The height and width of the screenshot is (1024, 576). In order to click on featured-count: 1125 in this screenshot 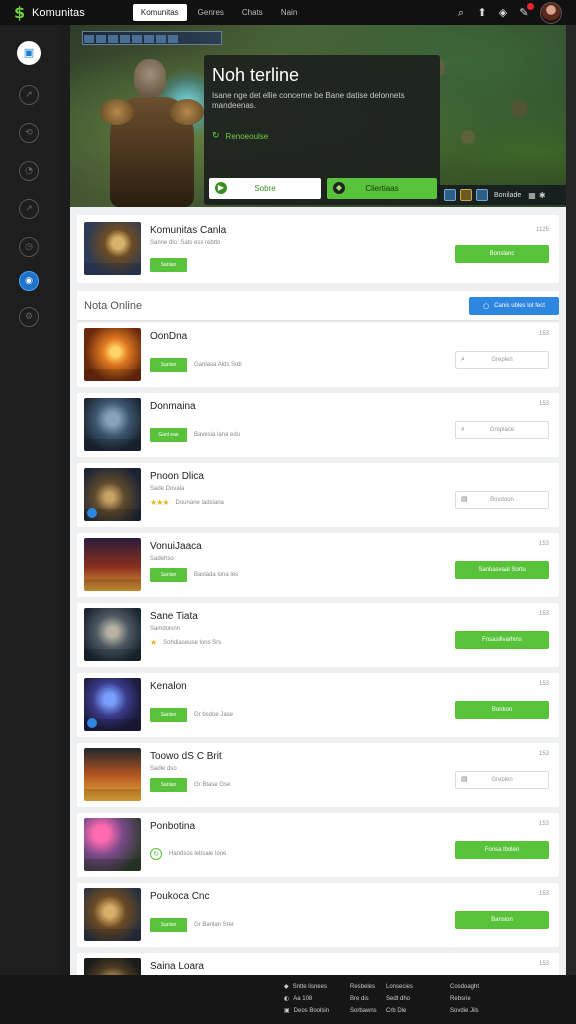, I will do `click(542, 230)`.